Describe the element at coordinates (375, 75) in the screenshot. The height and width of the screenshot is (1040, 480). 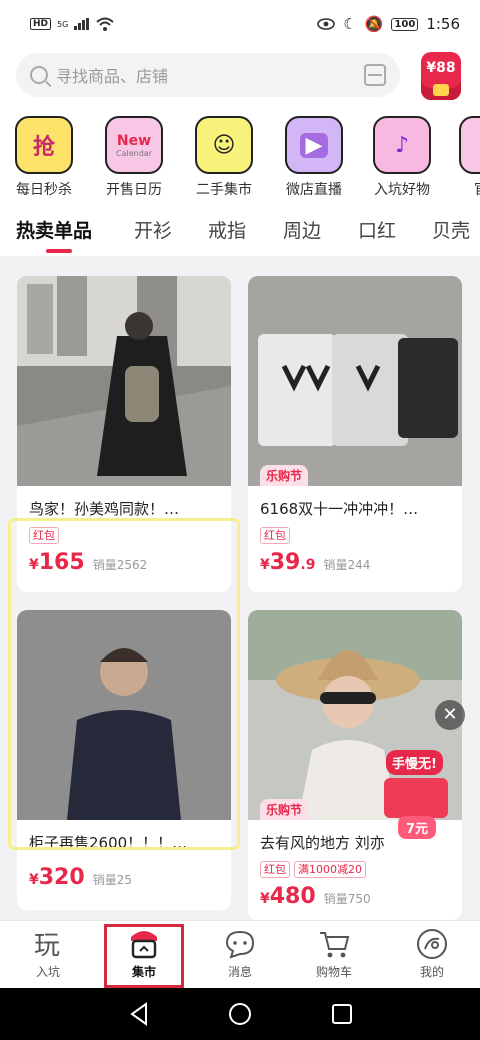
I see `scan-icon` at that location.